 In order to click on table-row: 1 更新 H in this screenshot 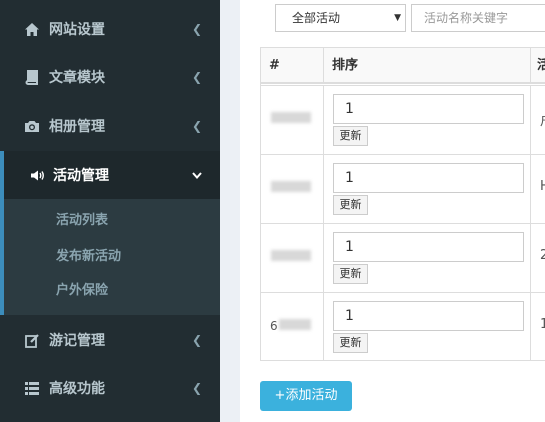, I will do `click(403, 188)`.